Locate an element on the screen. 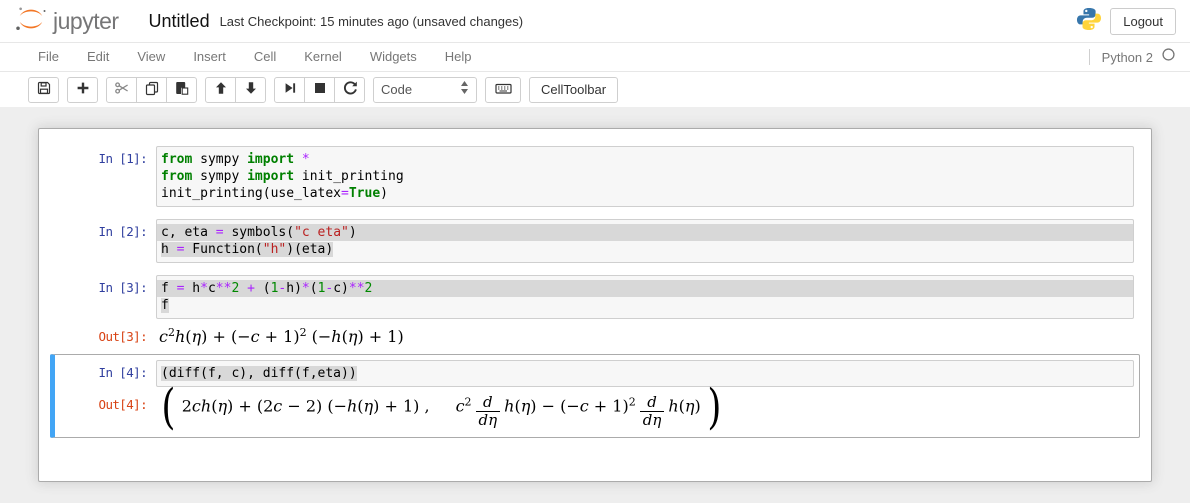 The height and width of the screenshot is (503, 1190). code-line: c, eta = symbols("c eta") is located at coordinates (645, 232).